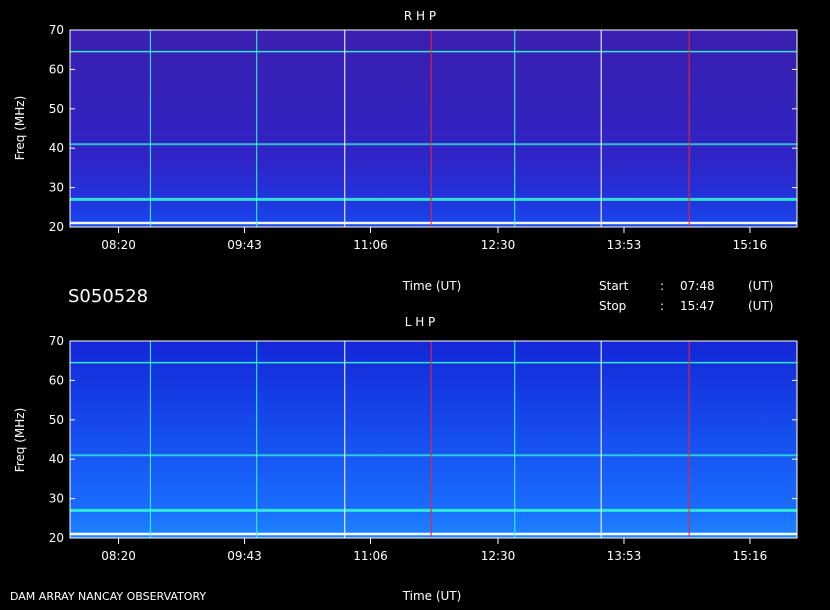  Describe the element at coordinates (614, 286) in the screenshot. I see `start-label: Start` at that location.